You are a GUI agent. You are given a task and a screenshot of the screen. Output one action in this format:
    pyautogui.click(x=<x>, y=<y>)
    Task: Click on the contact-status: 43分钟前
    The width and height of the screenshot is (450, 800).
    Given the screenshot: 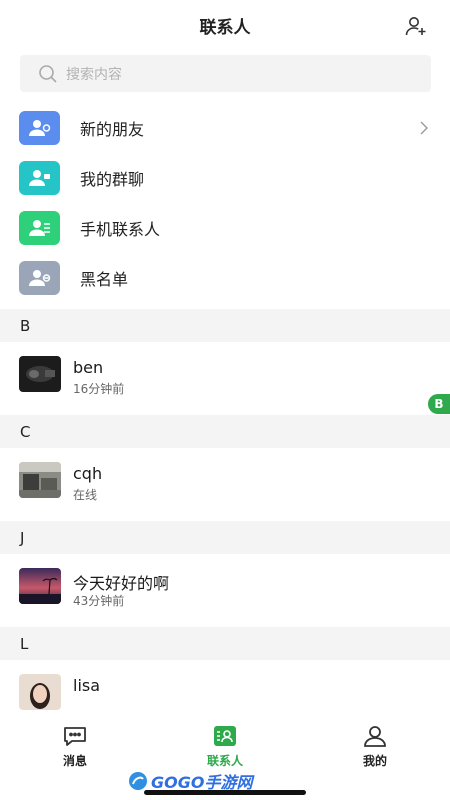 What is the action you would take?
    pyautogui.click(x=99, y=601)
    